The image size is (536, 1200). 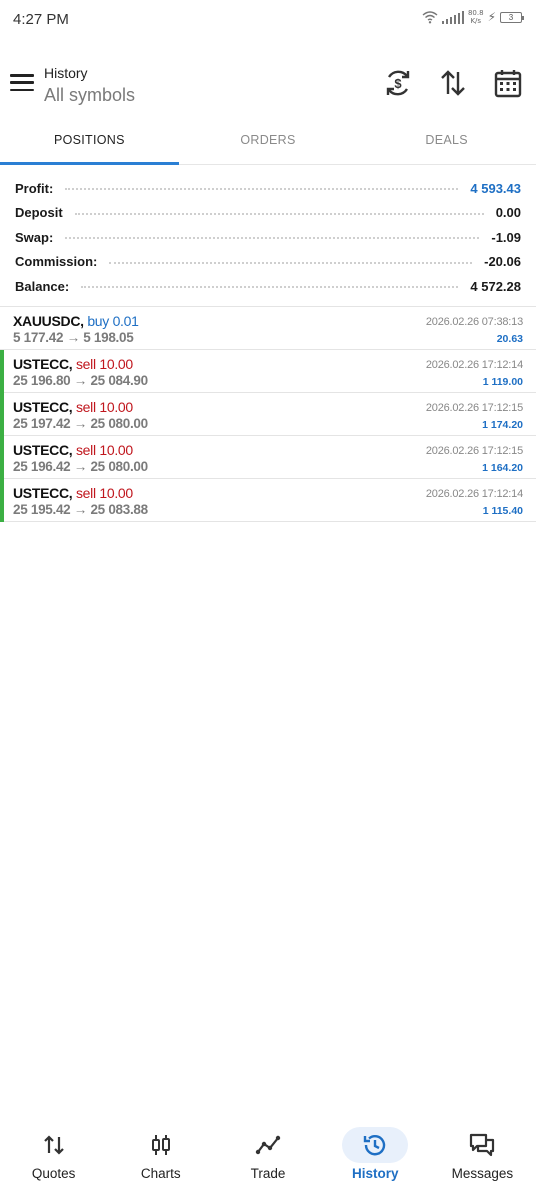 I want to click on wifi-icon, so click(x=430, y=17).